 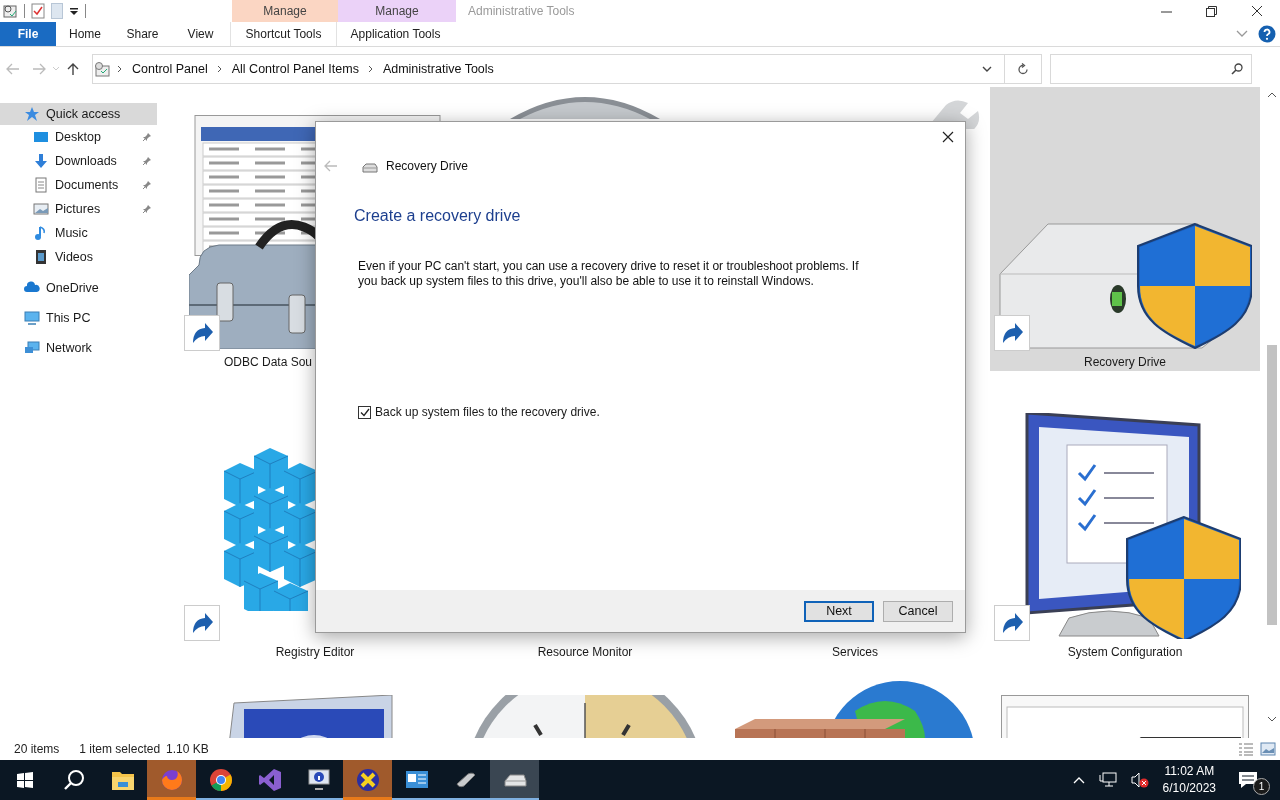 What do you see at coordinates (918, 611) in the screenshot?
I see `dialog-button: Cancel` at bounding box center [918, 611].